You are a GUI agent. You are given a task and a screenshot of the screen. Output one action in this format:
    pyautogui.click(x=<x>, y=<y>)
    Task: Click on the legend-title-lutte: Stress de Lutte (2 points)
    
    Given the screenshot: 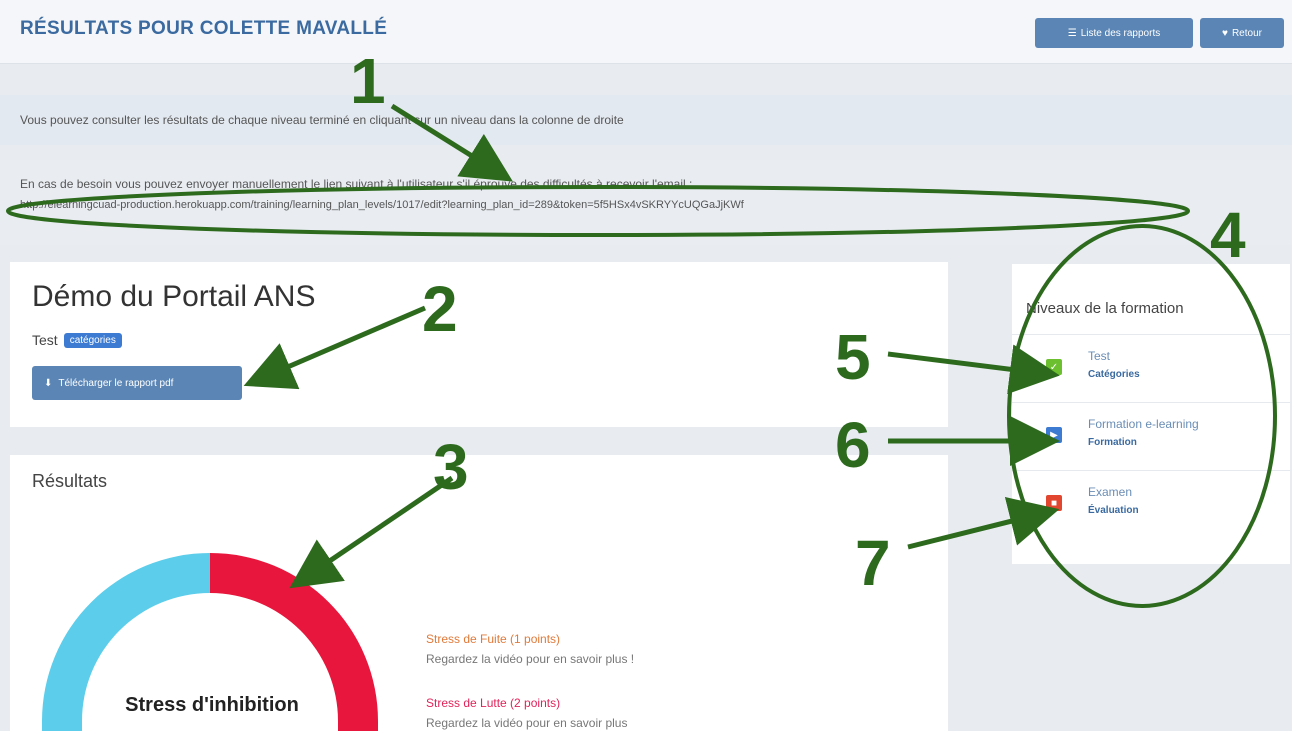 What is the action you would take?
    pyautogui.click(x=493, y=703)
    